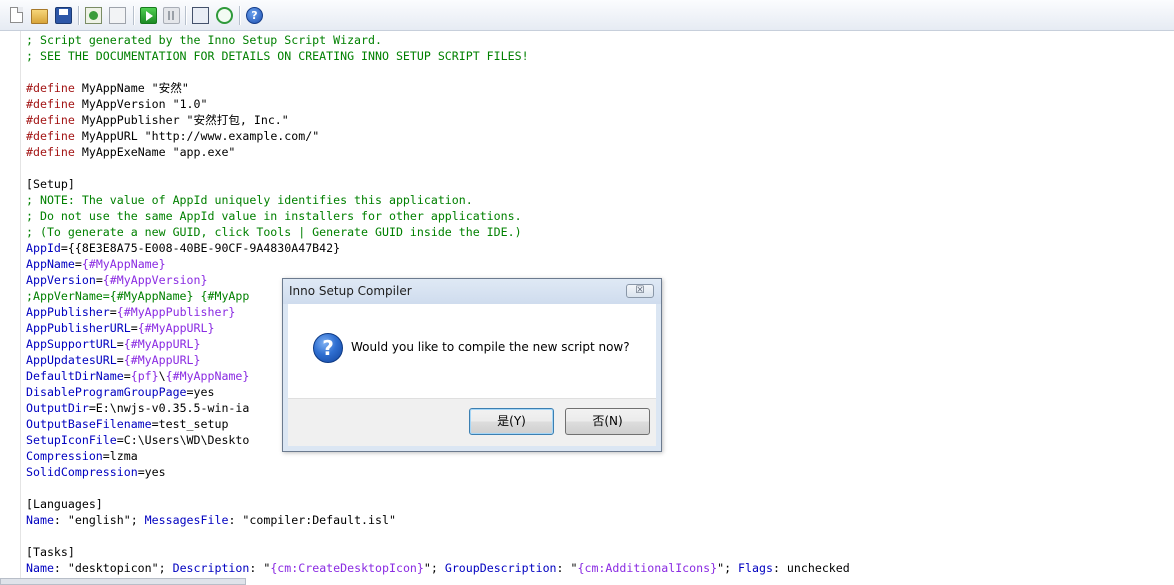 The height and width of the screenshot is (585, 1174). I want to click on code-line: AppName={#MyAppName}, so click(596, 264).